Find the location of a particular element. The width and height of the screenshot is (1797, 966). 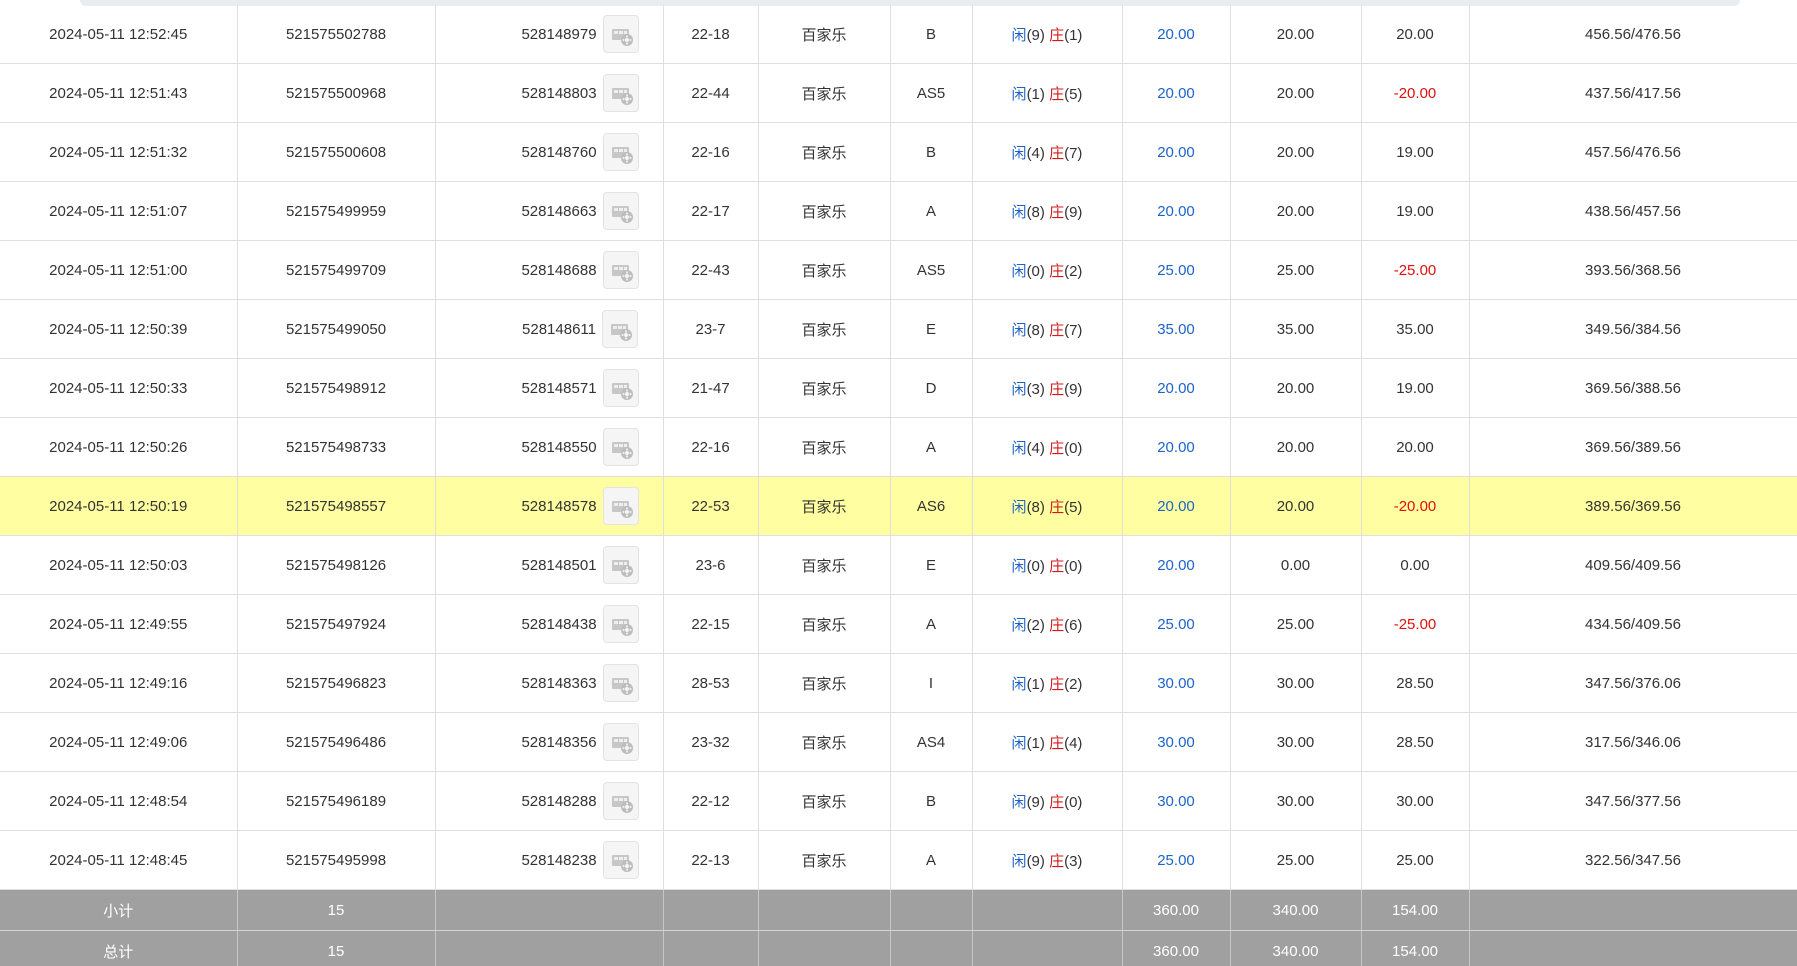

banker-points: (9) is located at coordinates (1073, 212).